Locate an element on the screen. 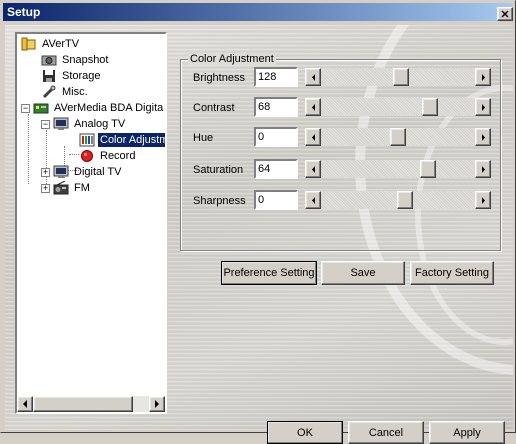 The width and height of the screenshot is (516, 444). tree-item-label: AVerMedia BDA Digita is located at coordinates (109, 108).